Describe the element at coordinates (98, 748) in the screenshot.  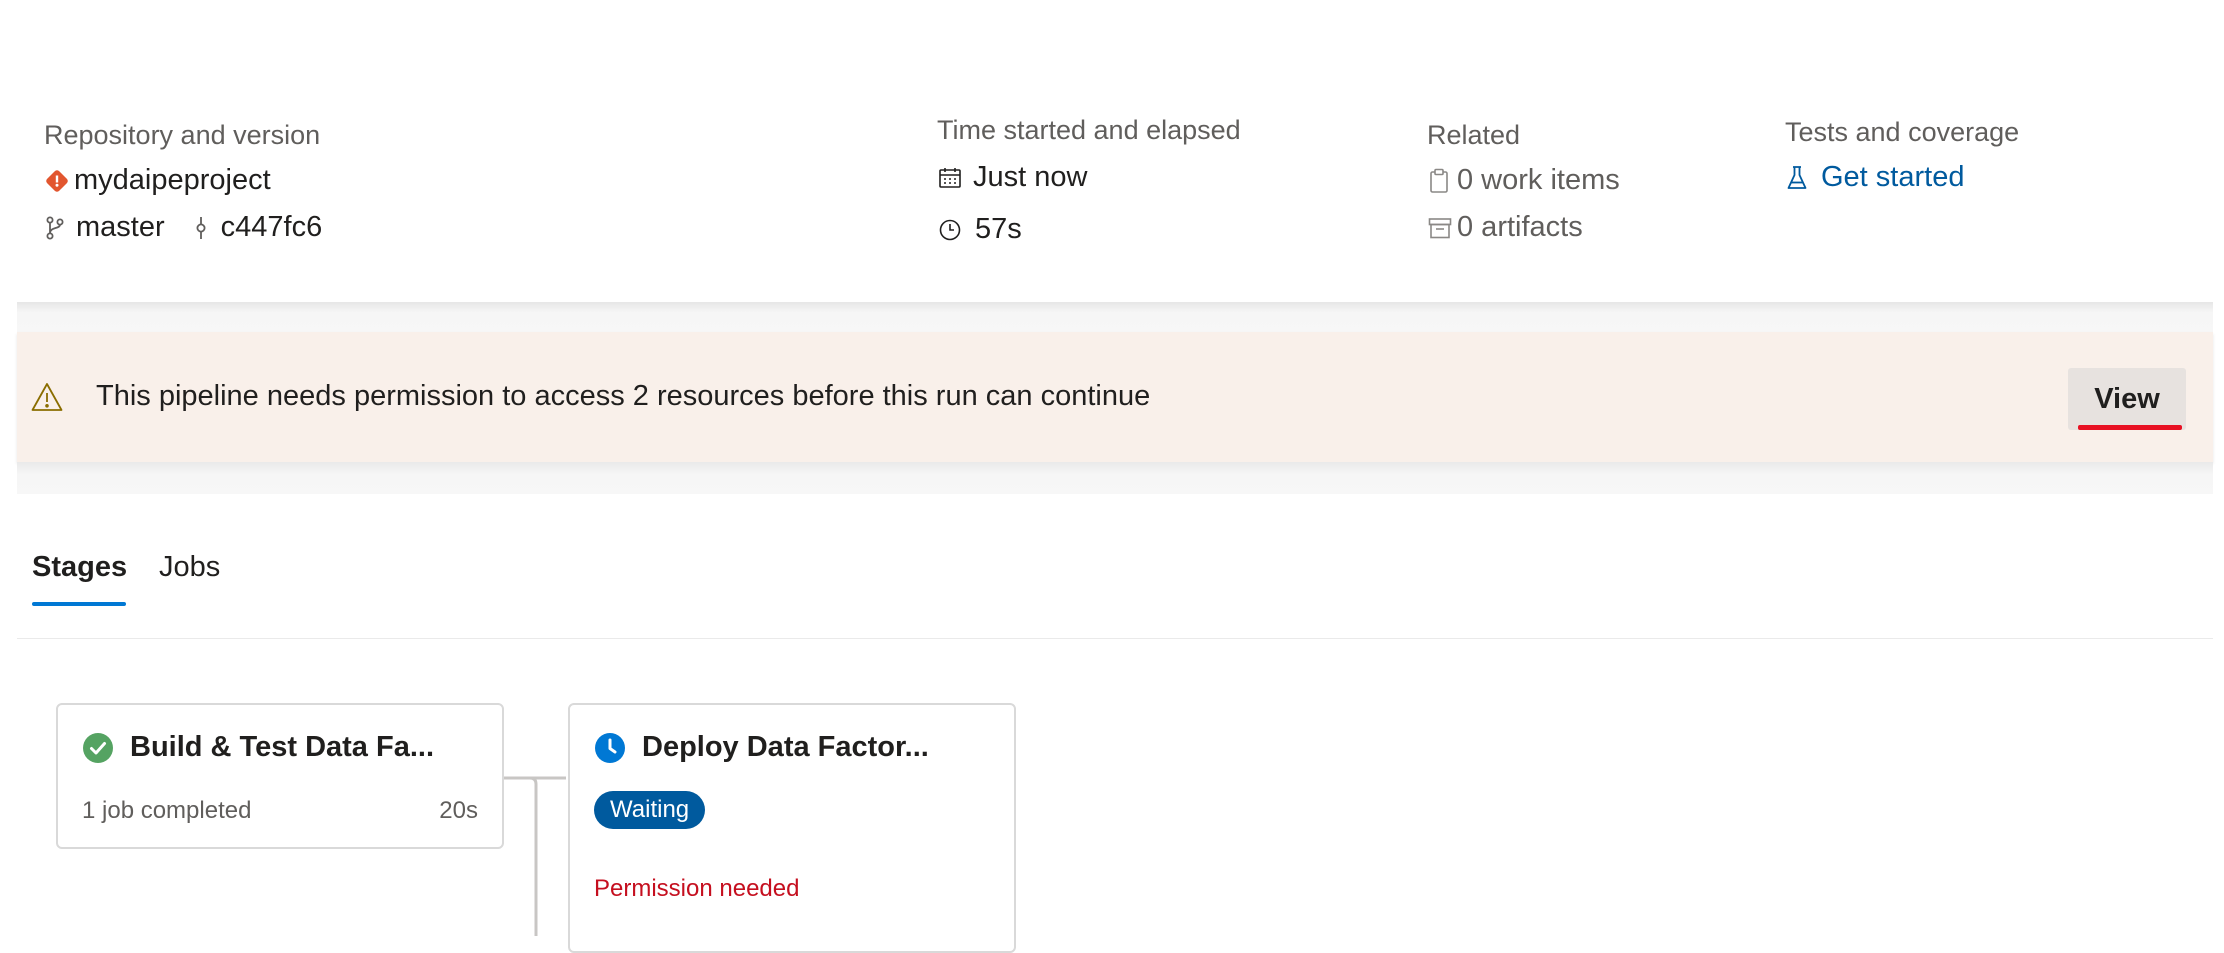
I see `check-circle-icon` at that location.